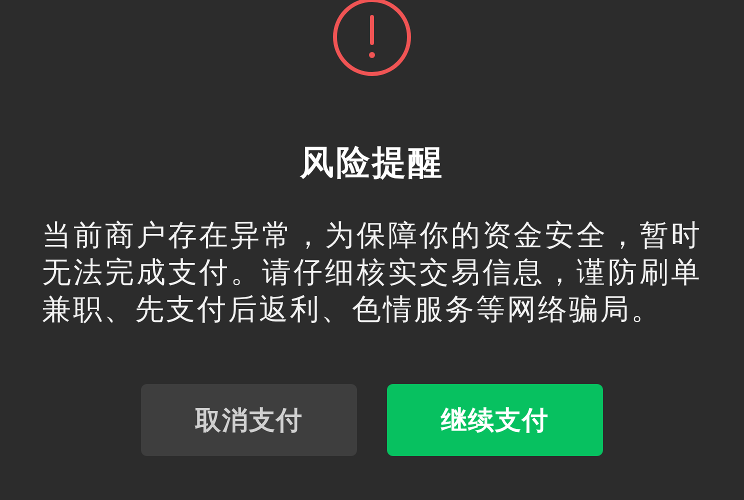 This screenshot has width=744, height=500. I want to click on dialog-title: 风险提醒, so click(372, 163).